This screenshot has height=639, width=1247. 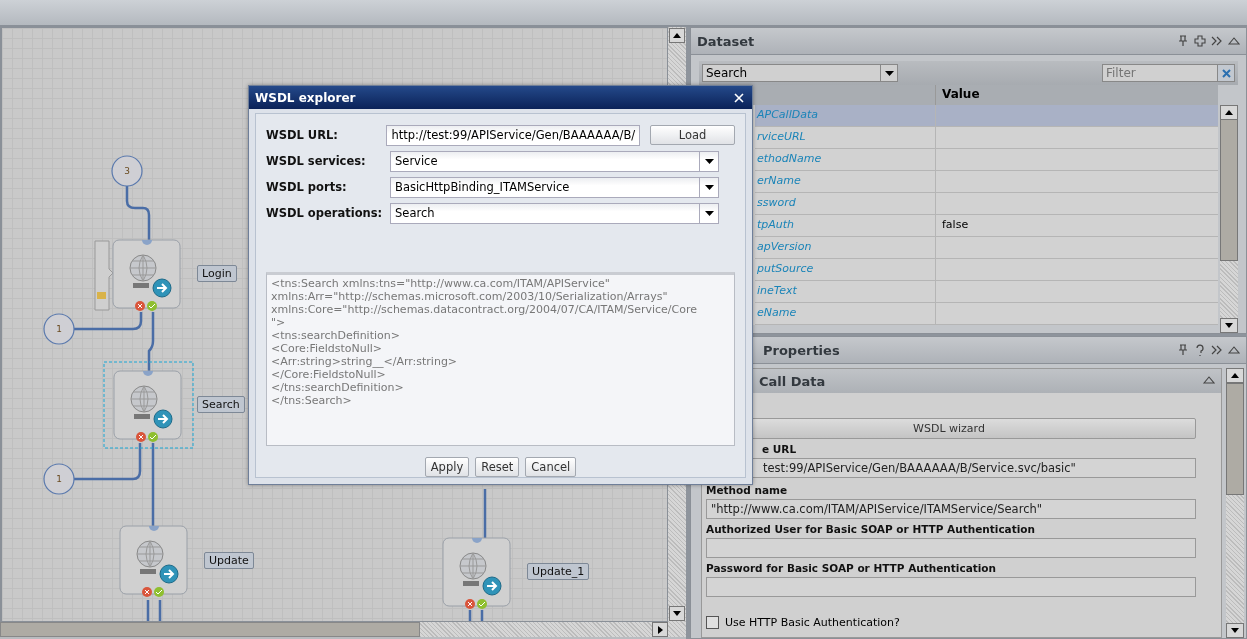 What do you see at coordinates (845, 203) in the screenshot?
I see `table-cell: ssword` at bounding box center [845, 203].